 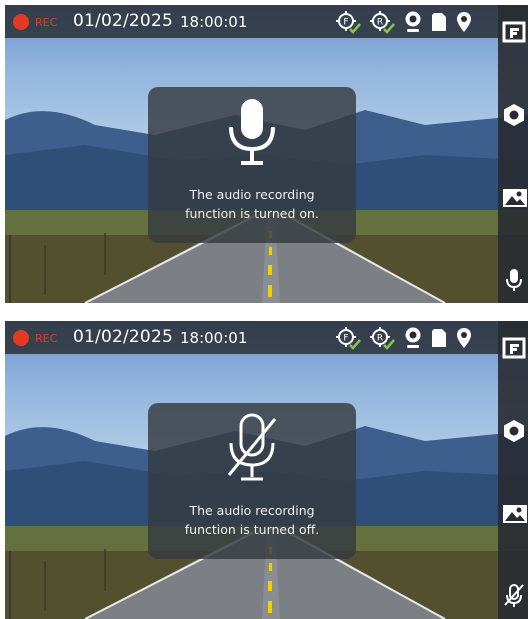 What do you see at coordinates (514, 596) in the screenshot?
I see `microphone-muted-icon` at bounding box center [514, 596].